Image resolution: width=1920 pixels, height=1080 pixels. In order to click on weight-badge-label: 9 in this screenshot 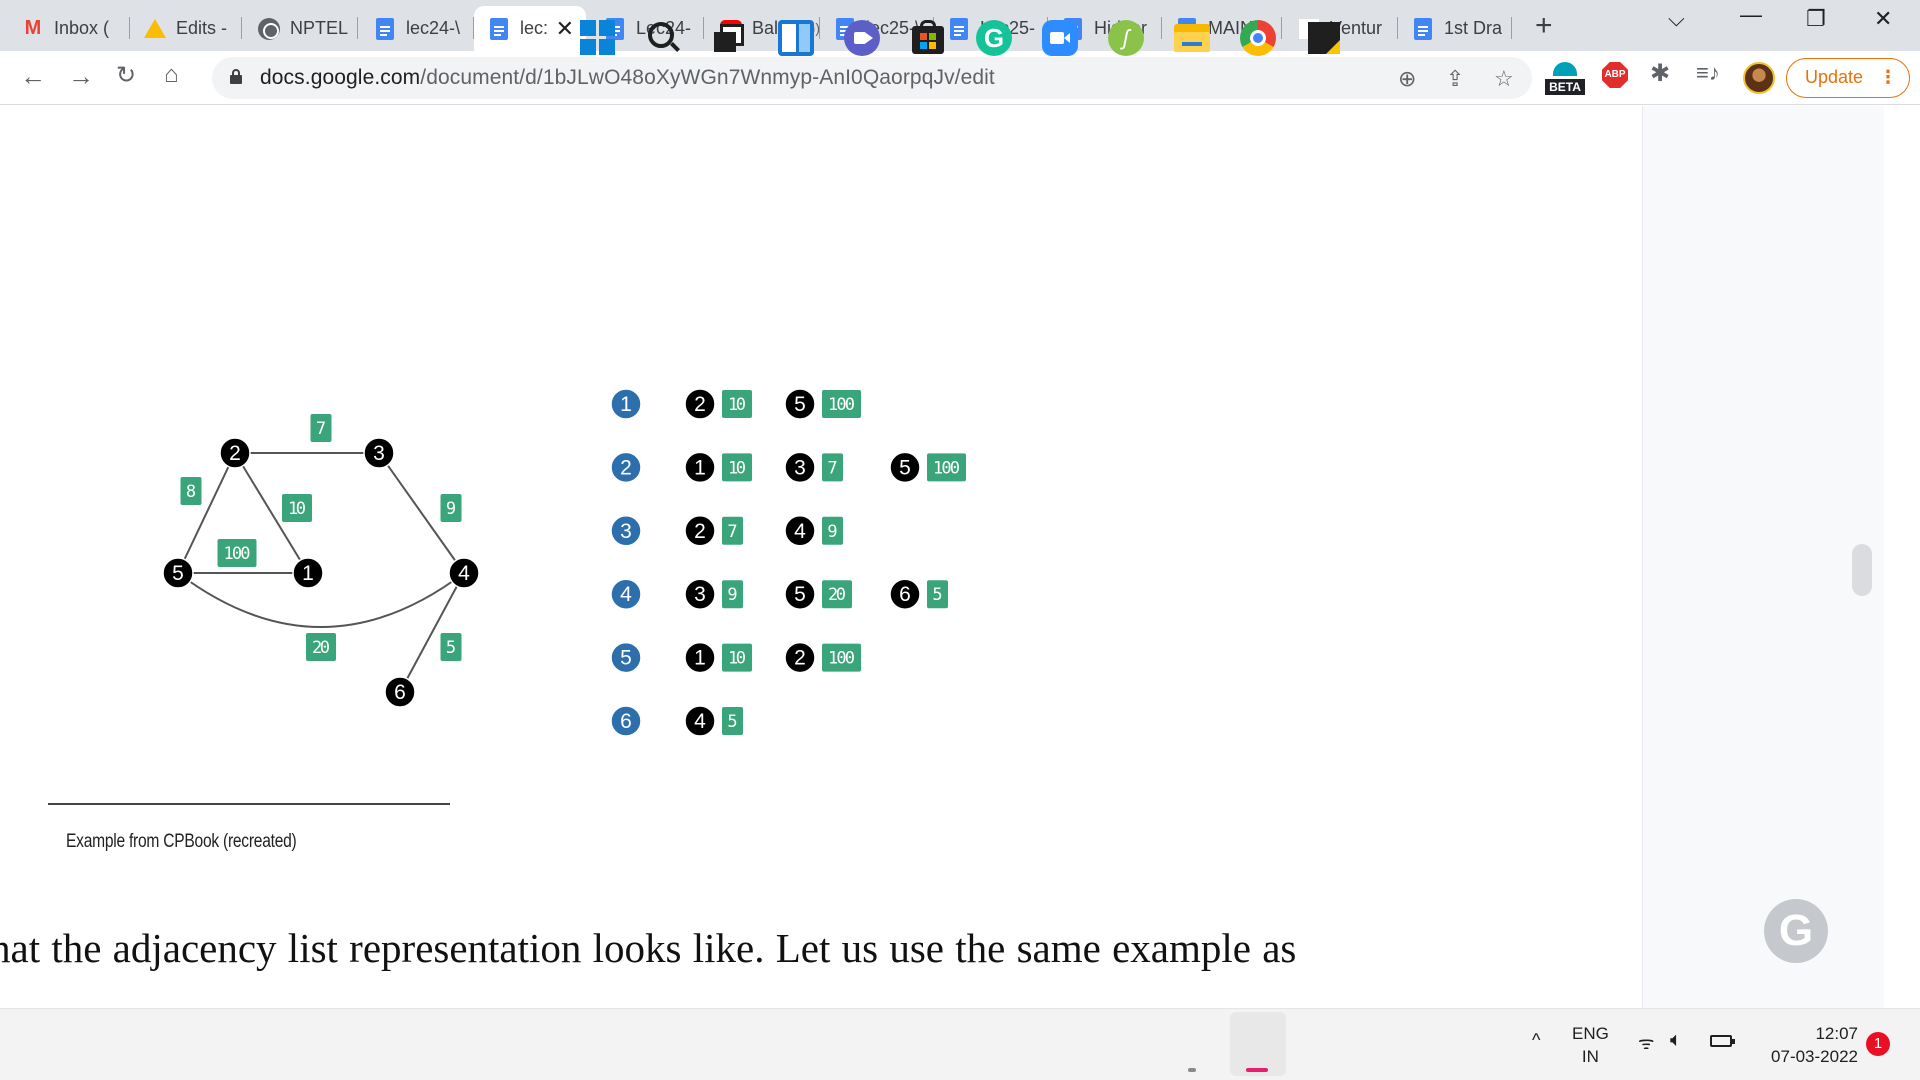, I will do `click(732, 595)`.